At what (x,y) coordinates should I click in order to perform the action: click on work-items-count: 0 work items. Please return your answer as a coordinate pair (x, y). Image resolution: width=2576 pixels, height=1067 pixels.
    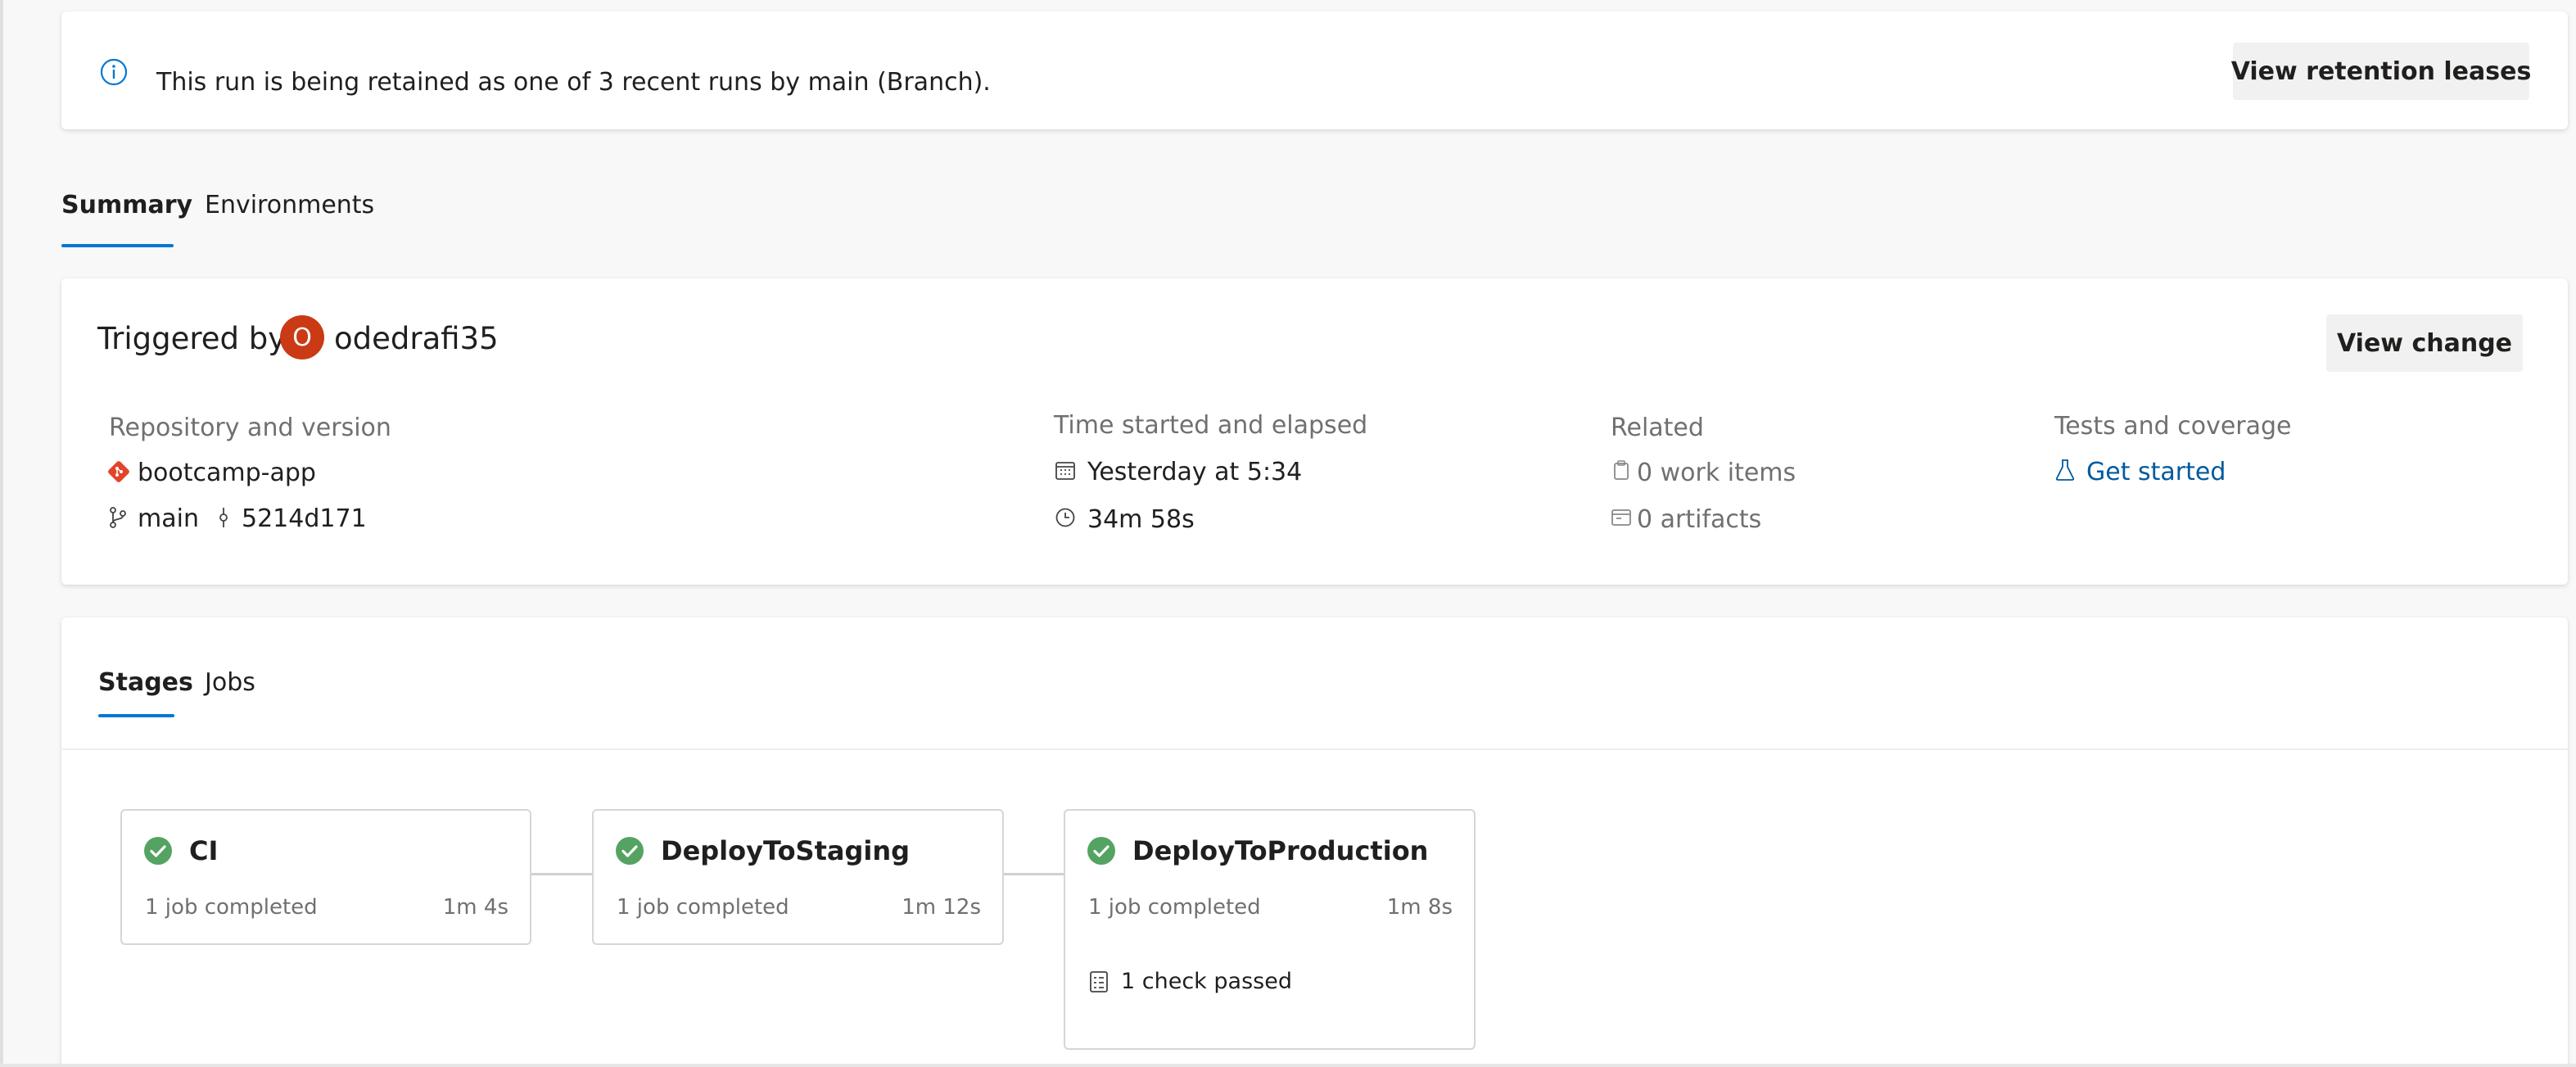
    Looking at the image, I should click on (1716, 473).